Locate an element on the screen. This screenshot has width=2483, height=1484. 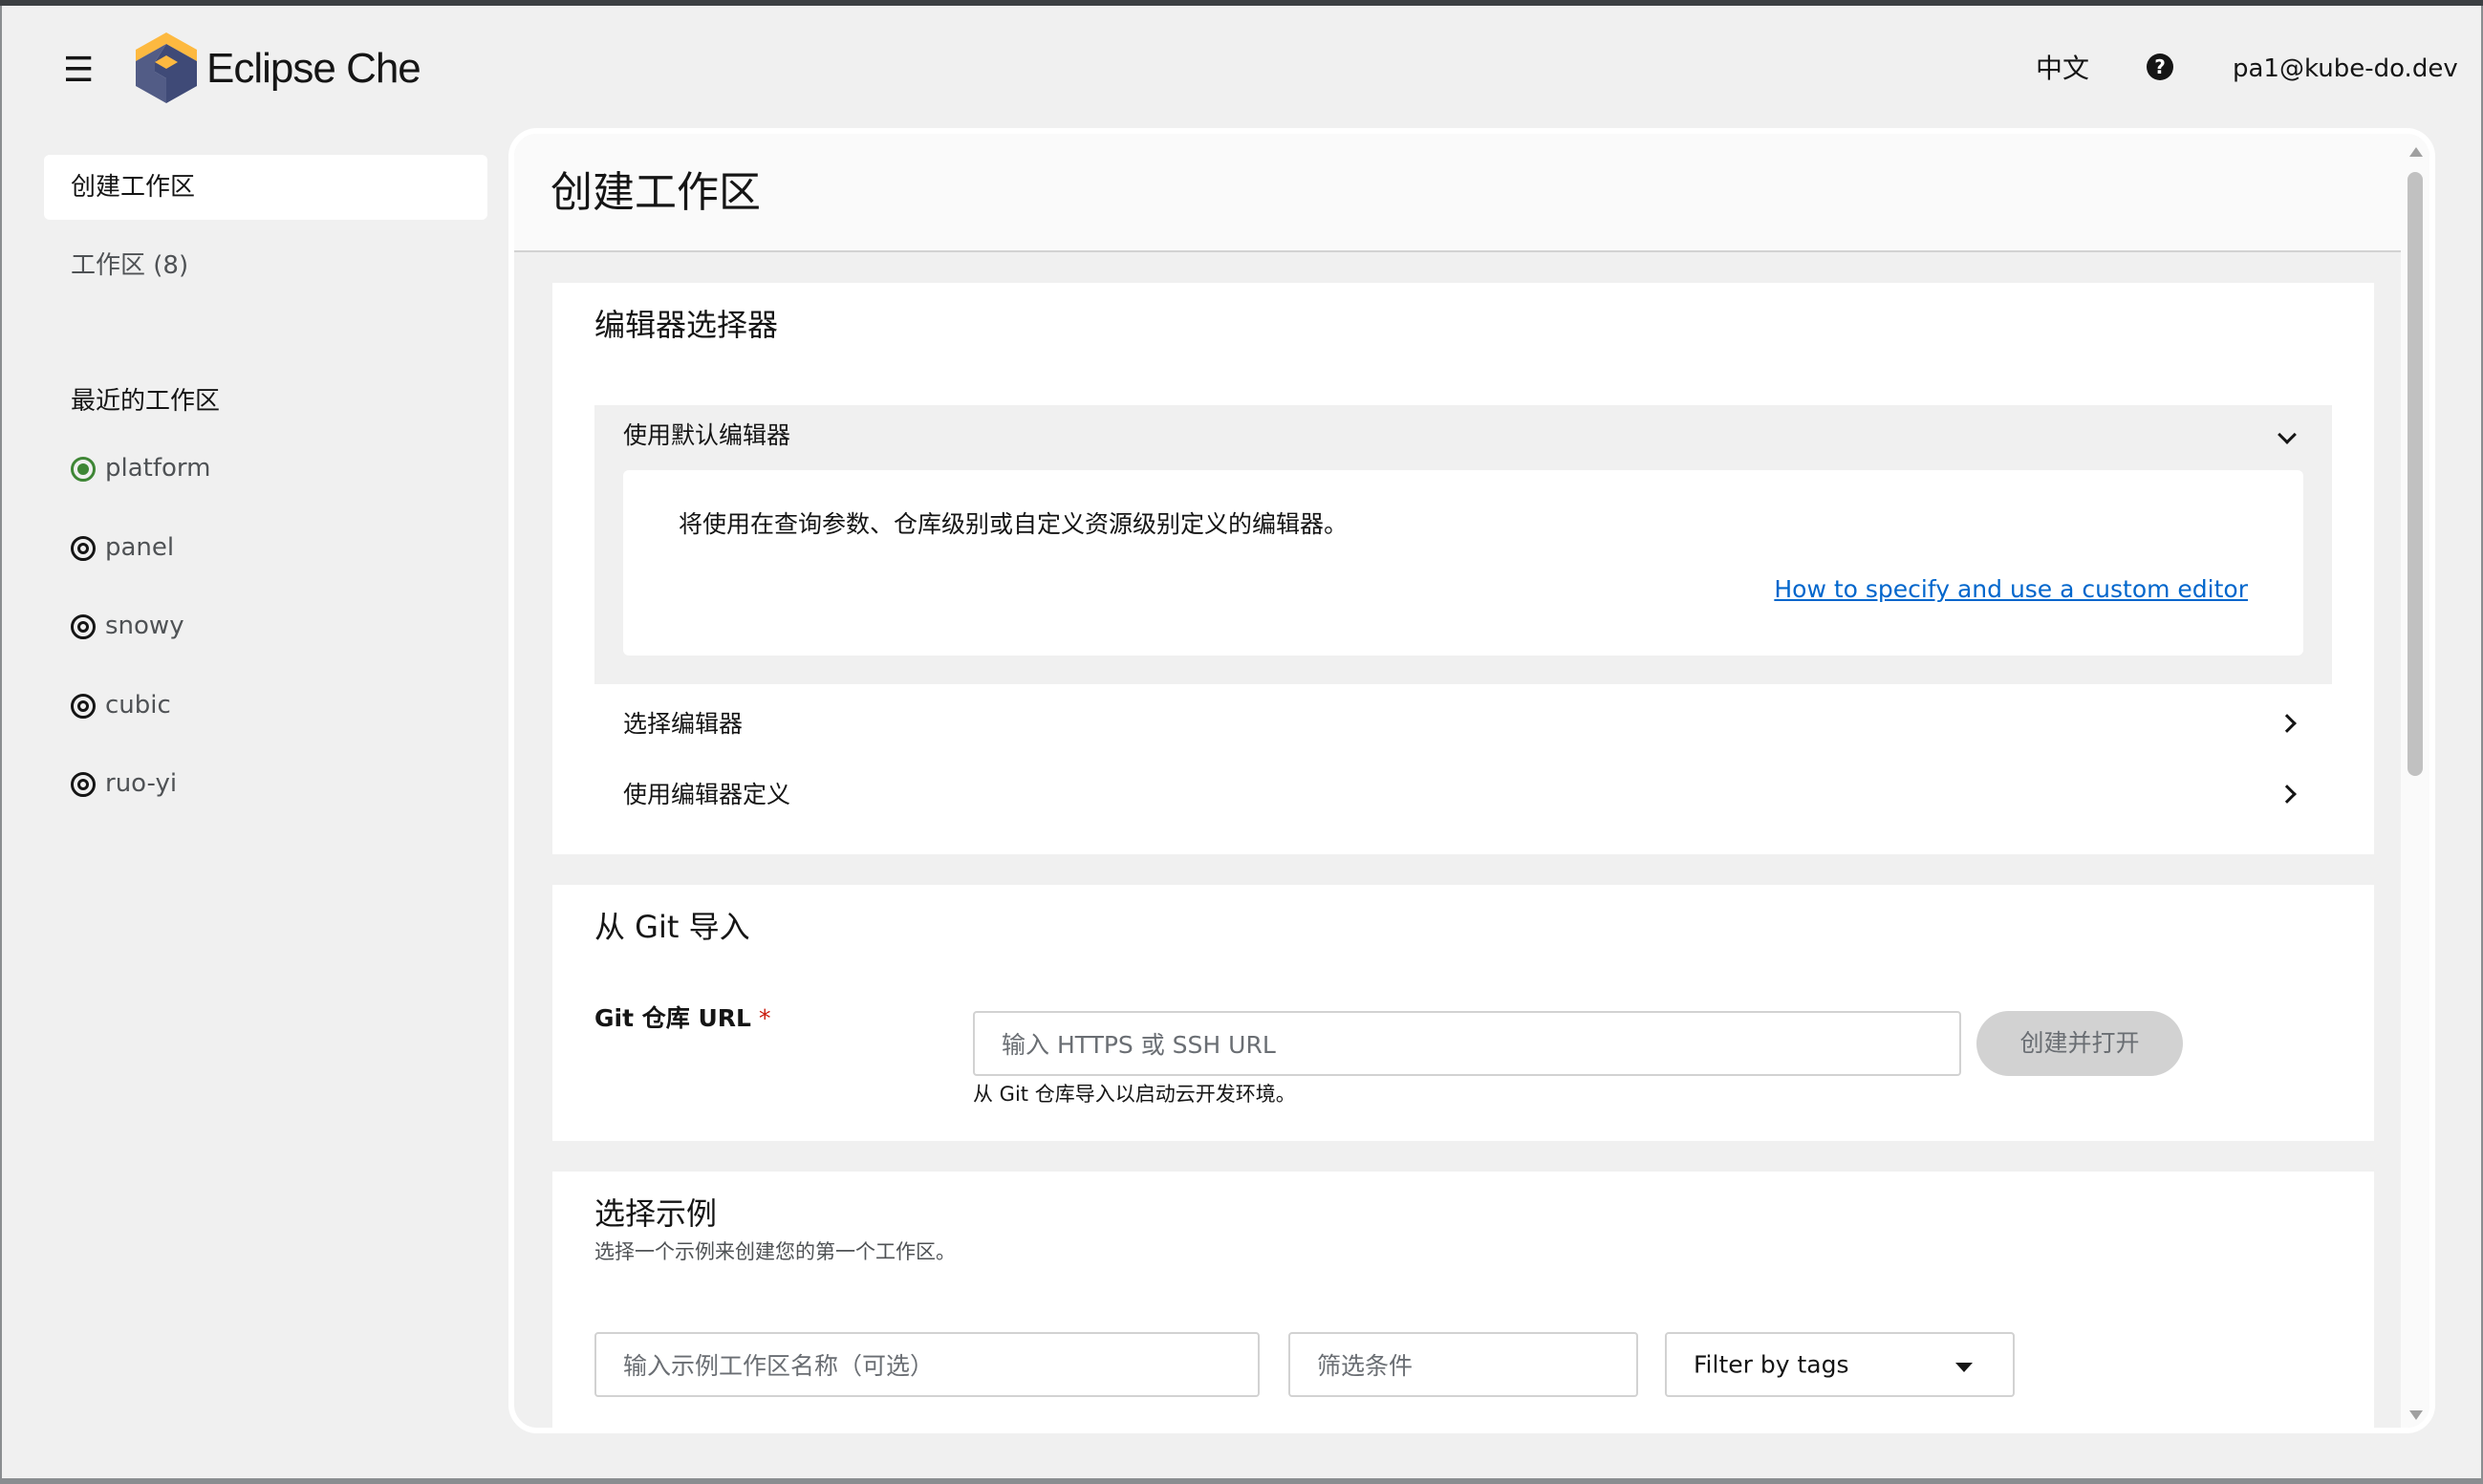
custom-editor-link: How to specify and use a custom editor is located at coordinates (2011, 590).